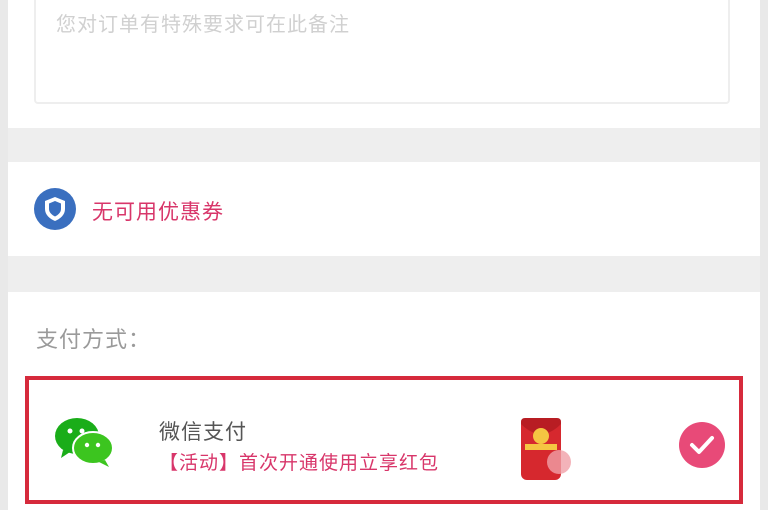  Describe the element at coordinates (84, 442) in the screenshot. I see `wechat-icon` at that location.